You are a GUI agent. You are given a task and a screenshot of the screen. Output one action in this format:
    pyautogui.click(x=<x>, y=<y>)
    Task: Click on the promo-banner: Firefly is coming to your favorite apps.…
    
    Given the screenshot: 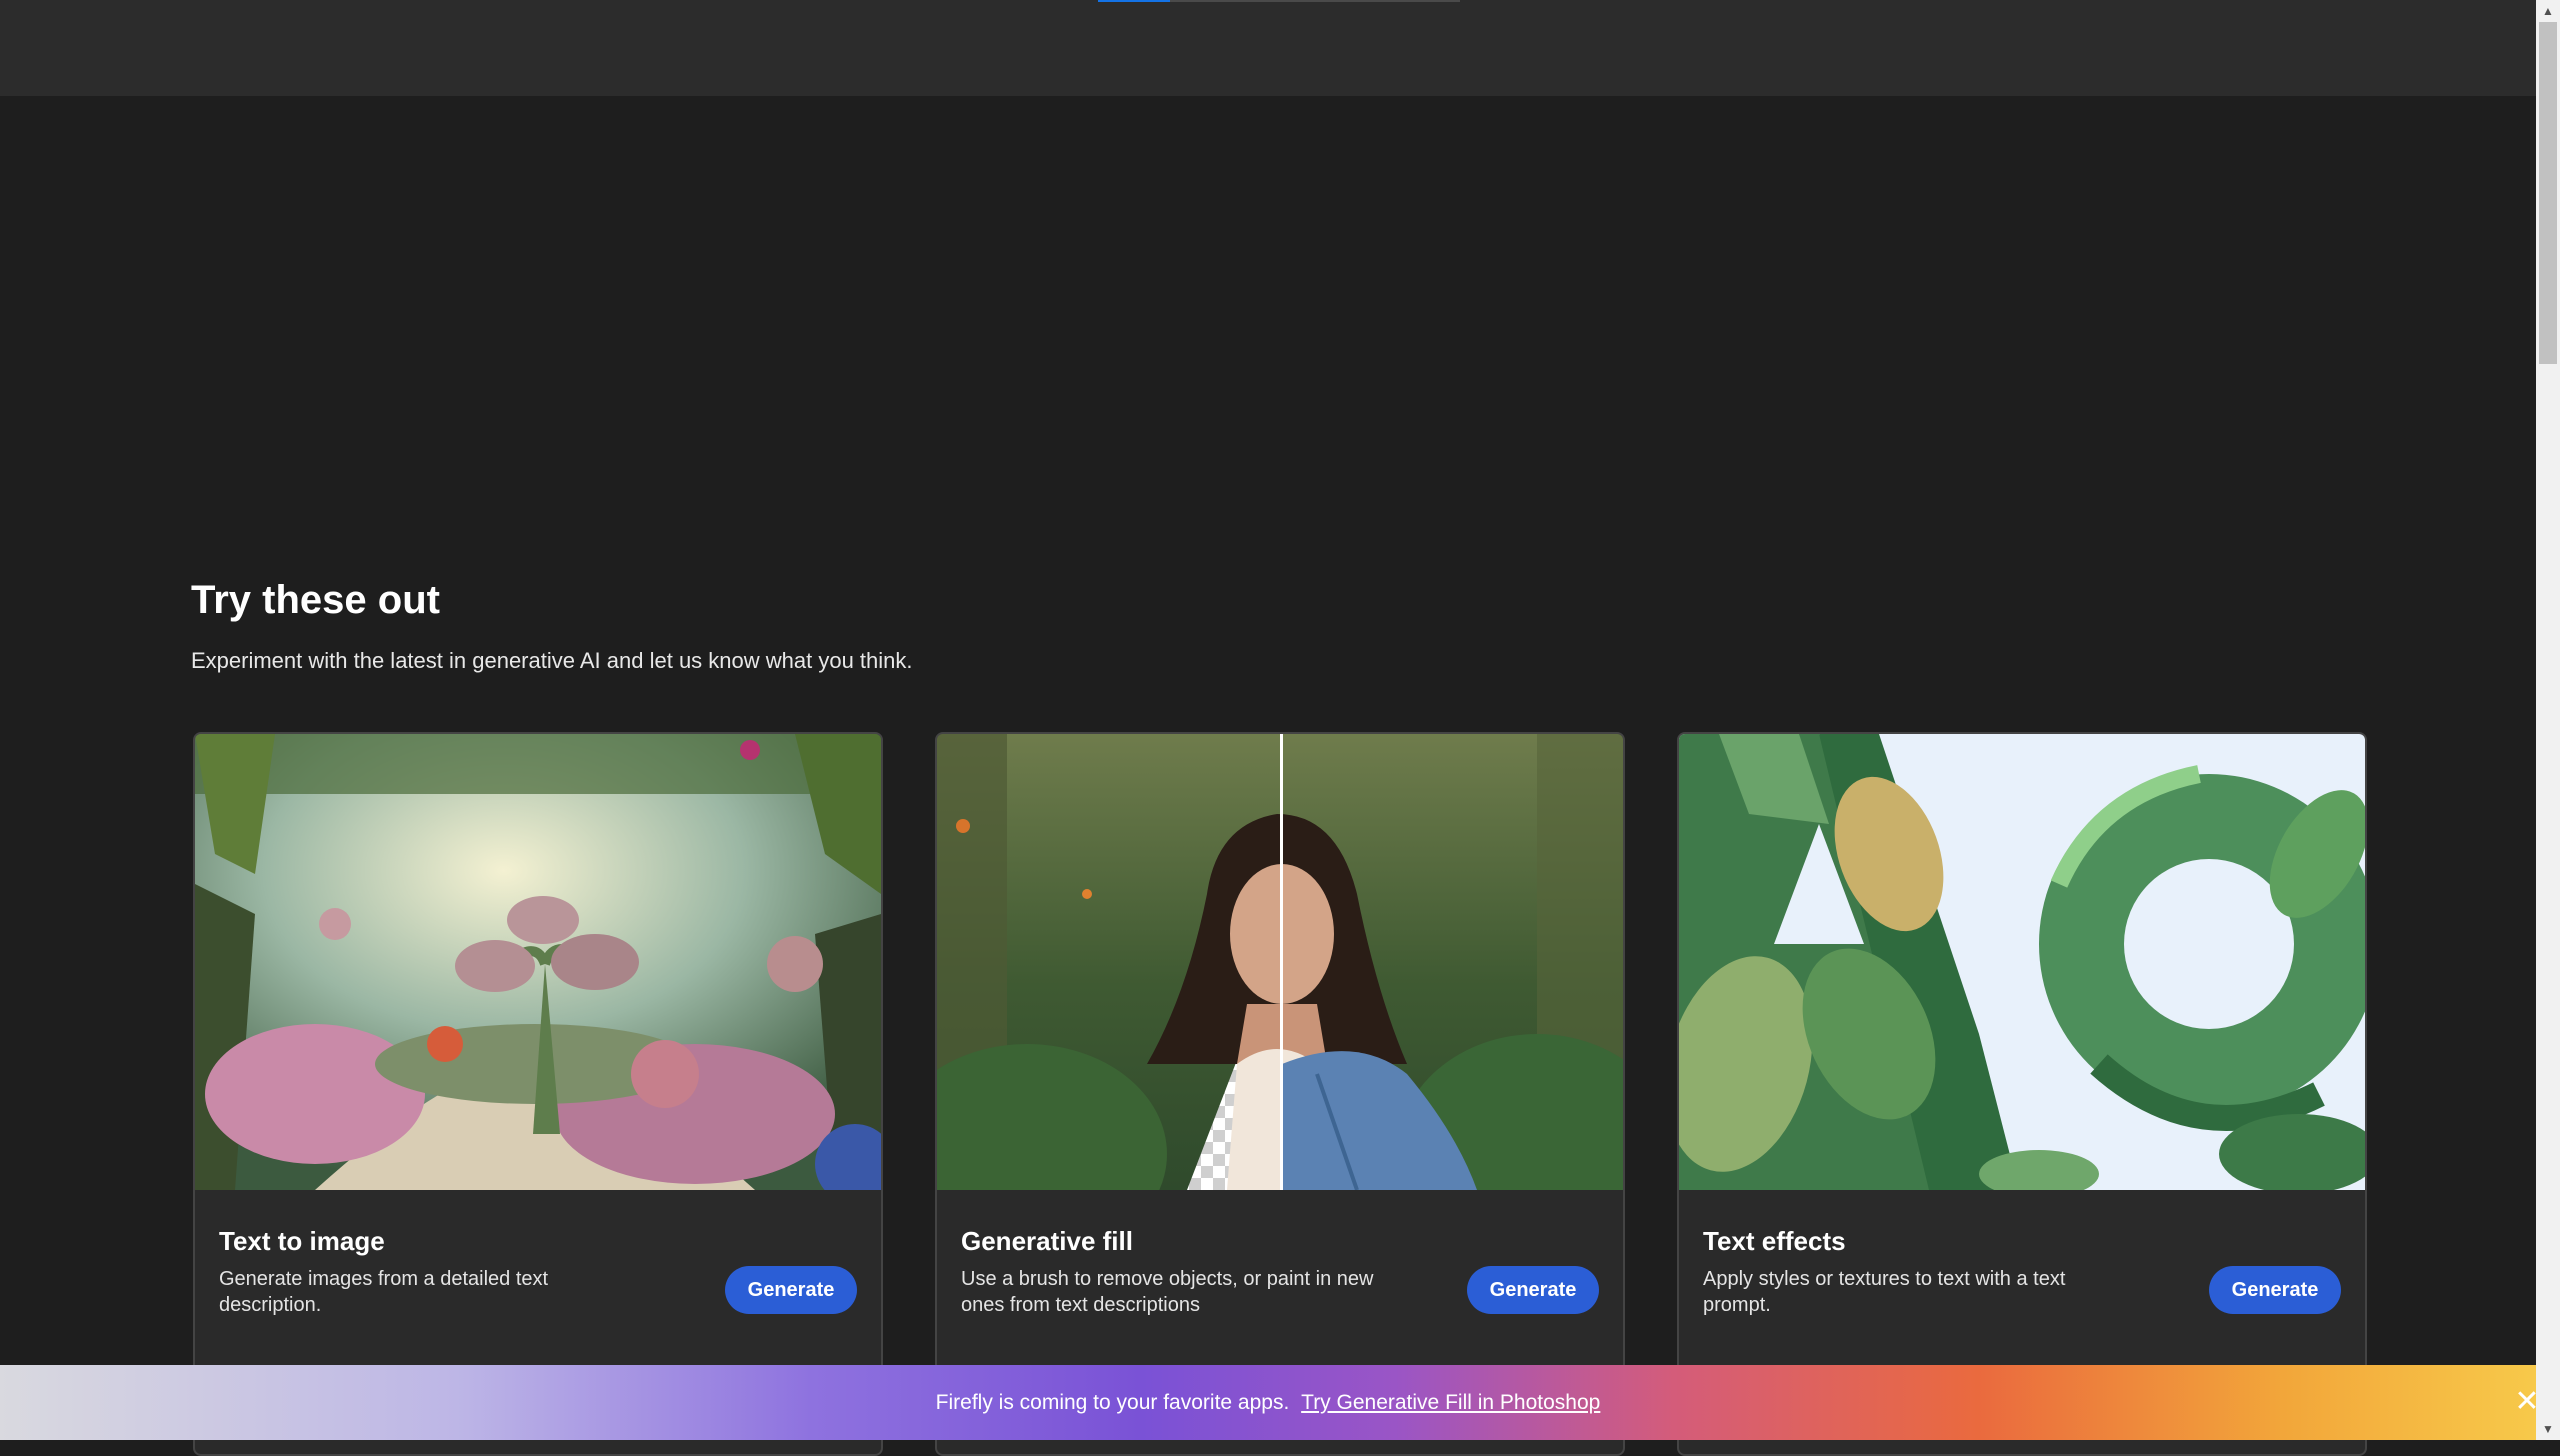 What is the action you would take?
    pyautogui.click(x=1270, y=1402)
    